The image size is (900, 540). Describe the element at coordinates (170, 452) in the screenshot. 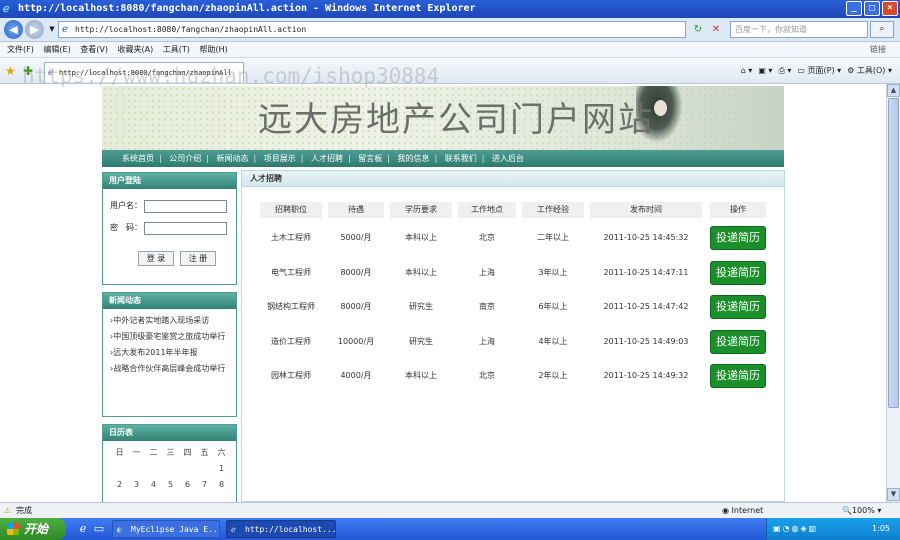

I see `calendar-weekday: 三` at that location.